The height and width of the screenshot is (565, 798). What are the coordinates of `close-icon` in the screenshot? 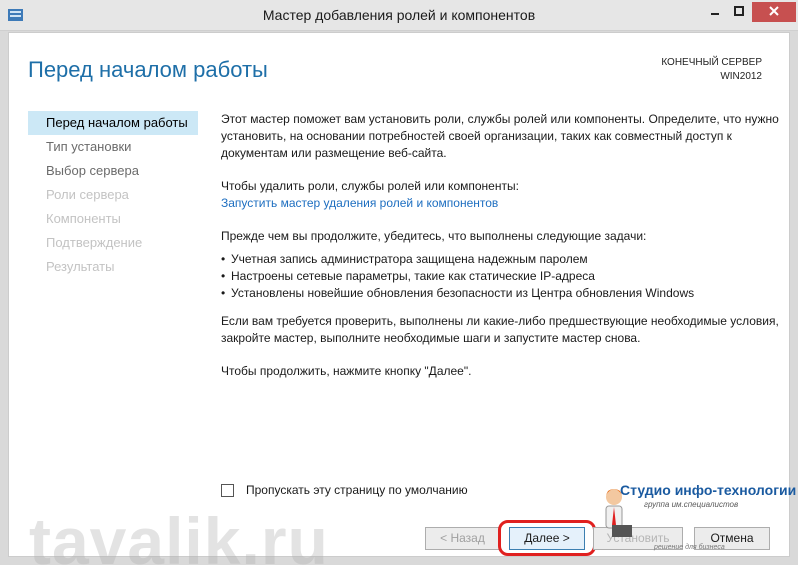 It's located at (774, 12).